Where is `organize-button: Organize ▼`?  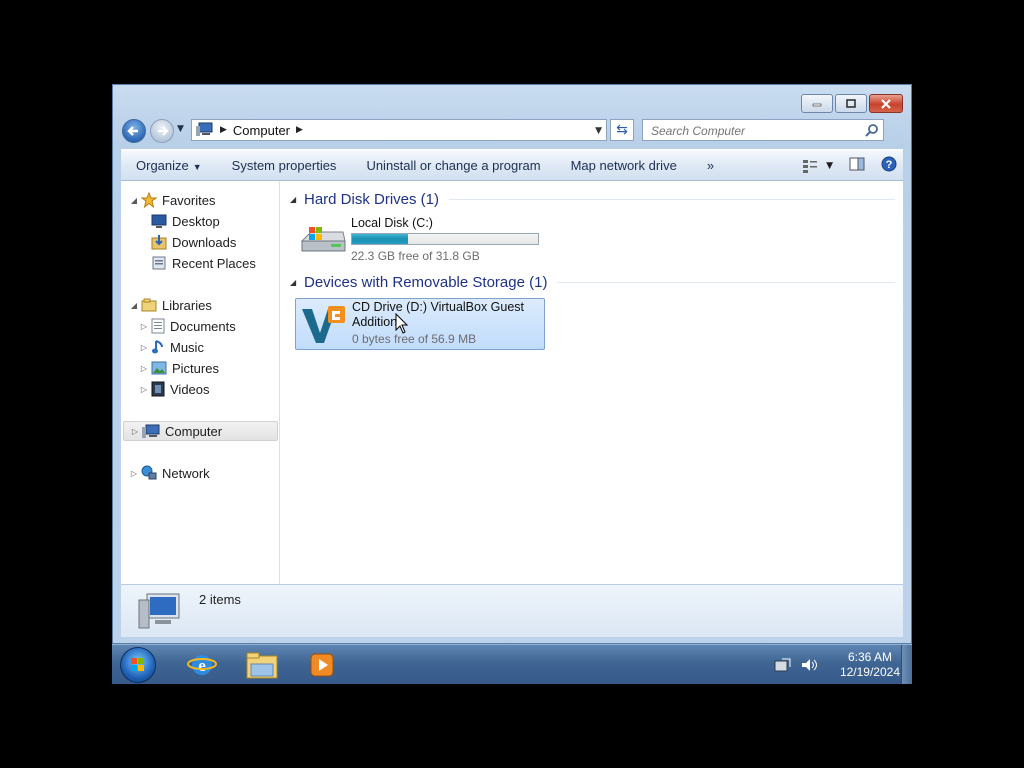
organize-button: Organize ▼ is located at coordinates (169, 165).